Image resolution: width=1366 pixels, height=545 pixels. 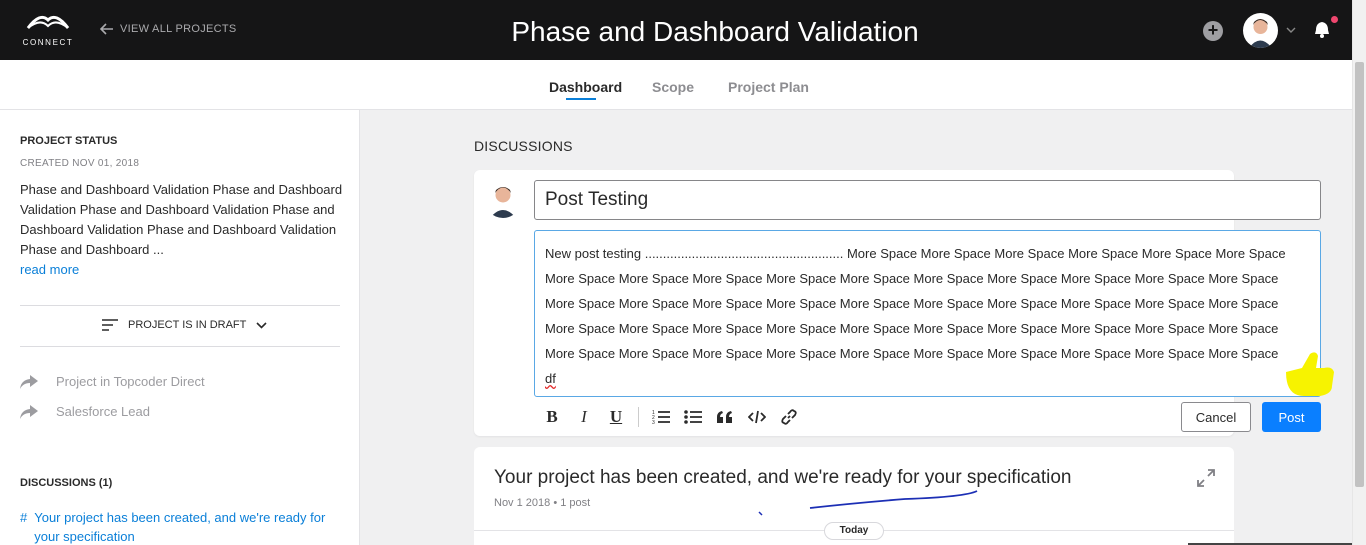 What do you see at coordinates (187, 325) in the screenshot?
I see `project-draft-label: PROJECT IS IN DRAFT` at bounding box center [187, 325].